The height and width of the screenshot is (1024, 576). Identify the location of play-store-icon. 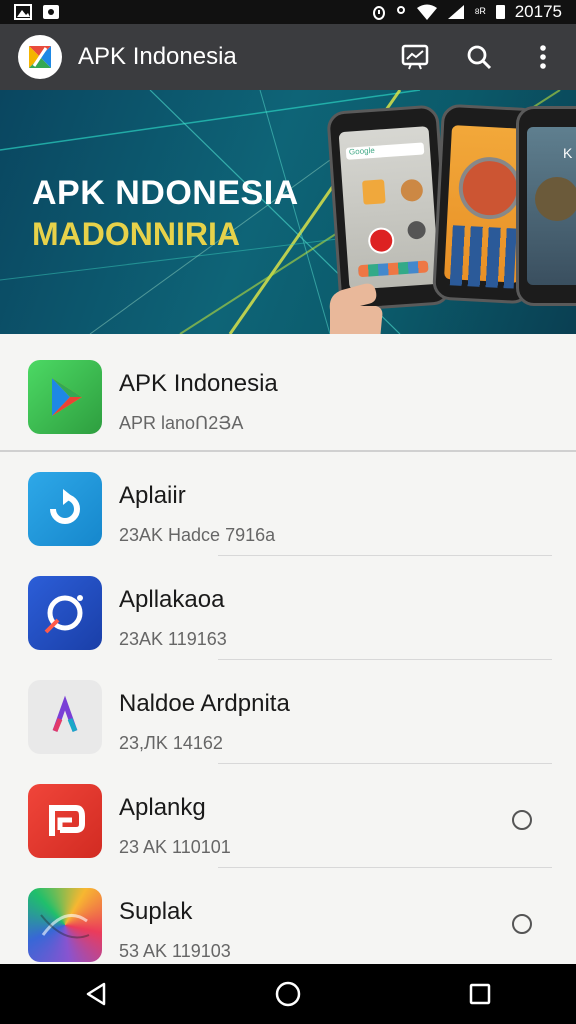
(65, 397).